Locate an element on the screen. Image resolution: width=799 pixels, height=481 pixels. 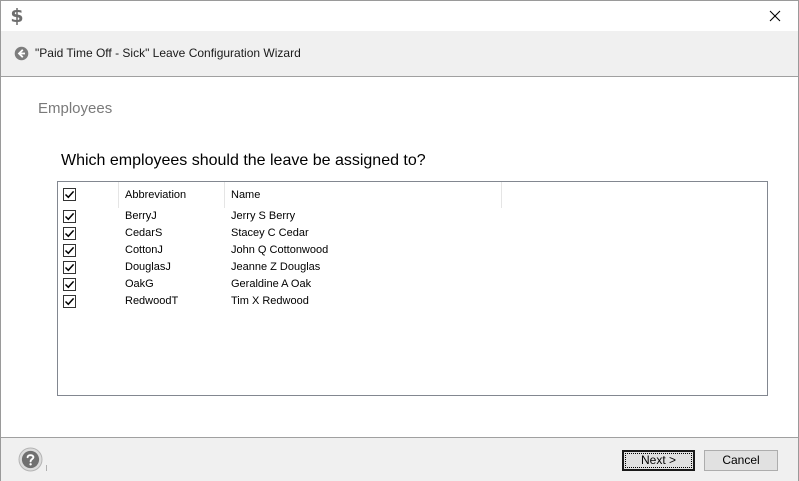
cell-name: Jeanne Z Douglas is located at coordinates (276, 267).